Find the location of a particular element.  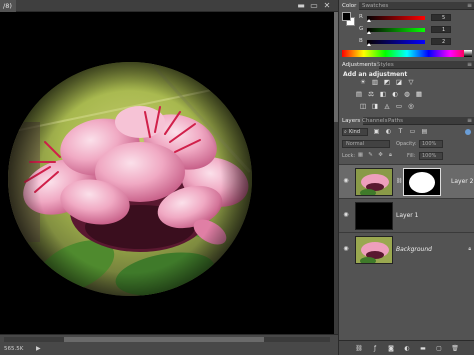

blue-value-field: 2 is located at coordinates (441, 41).